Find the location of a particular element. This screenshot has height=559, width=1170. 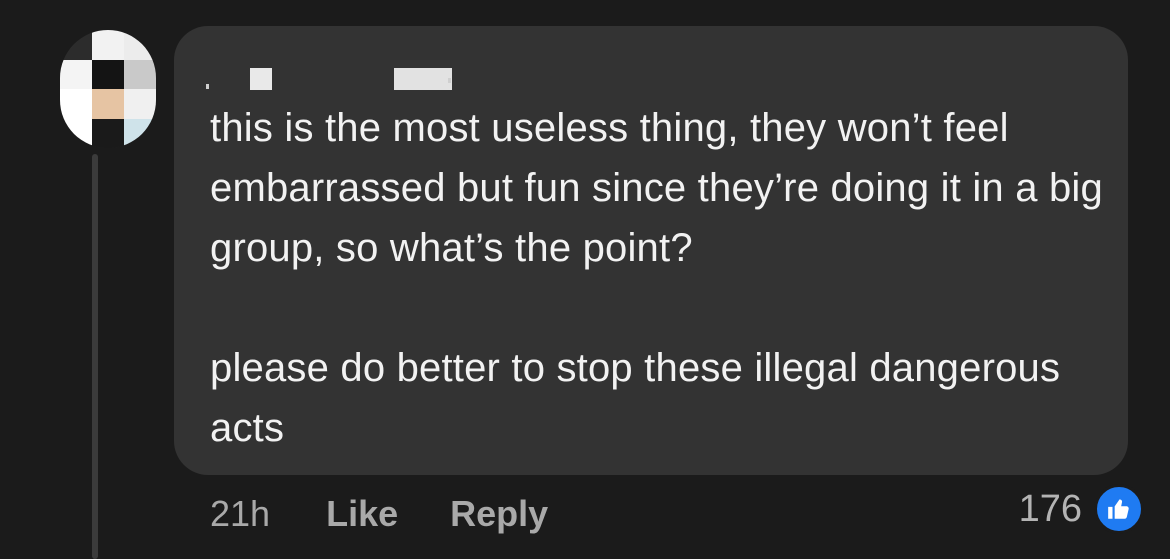

comment-actions: 21h Like Reply is located at coordinates (379, 514).